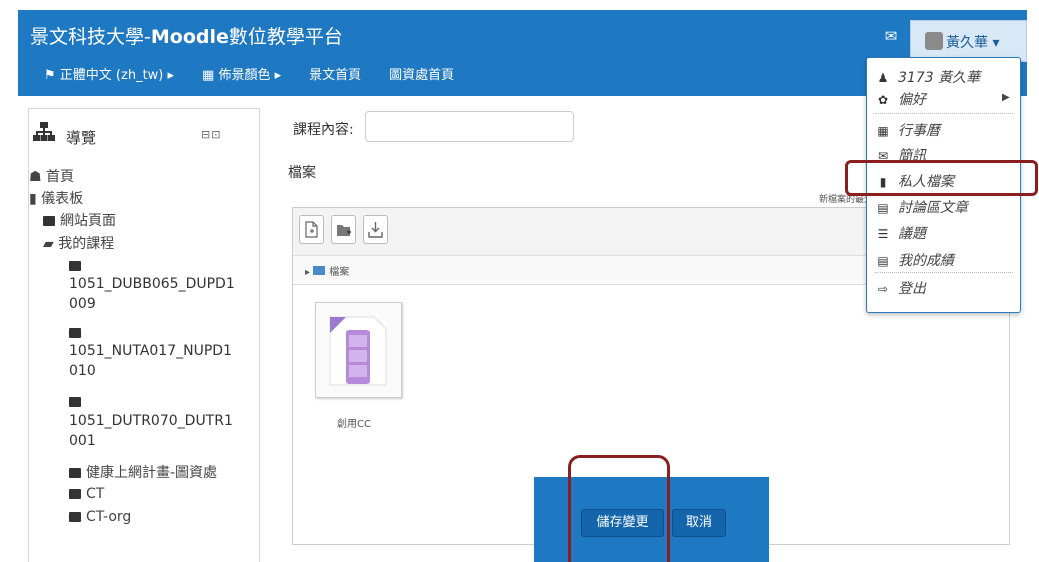 Image resolution: width=1039 pixels, height=562 pixels. I want to click on file-thumbnail, so click(358, 350).